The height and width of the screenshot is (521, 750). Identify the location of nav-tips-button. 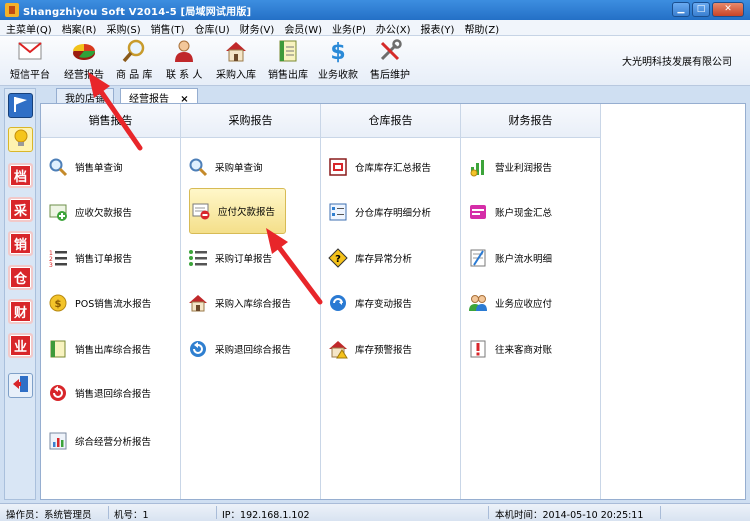
(20, 139).